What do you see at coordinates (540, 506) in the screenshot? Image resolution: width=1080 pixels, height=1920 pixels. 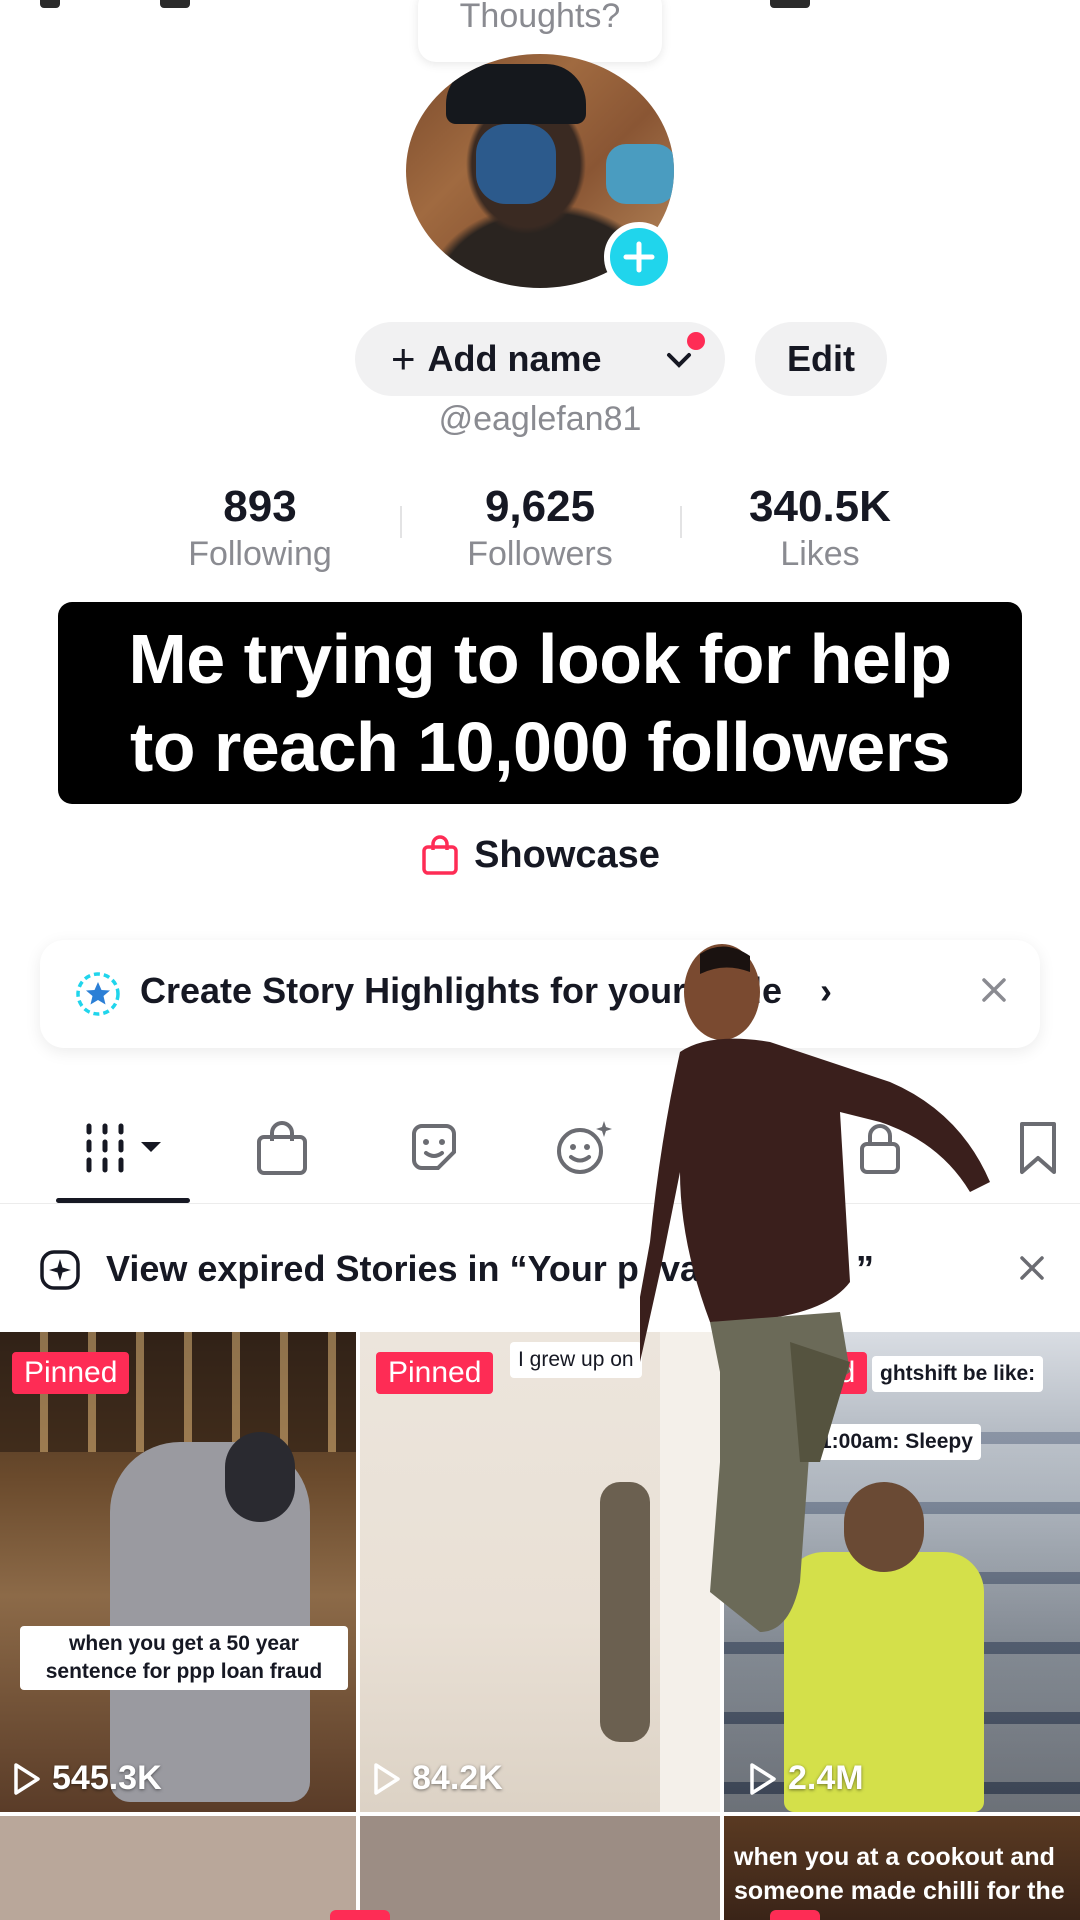 I see `stat-value: 9,625` at bounding box center [540, 506].